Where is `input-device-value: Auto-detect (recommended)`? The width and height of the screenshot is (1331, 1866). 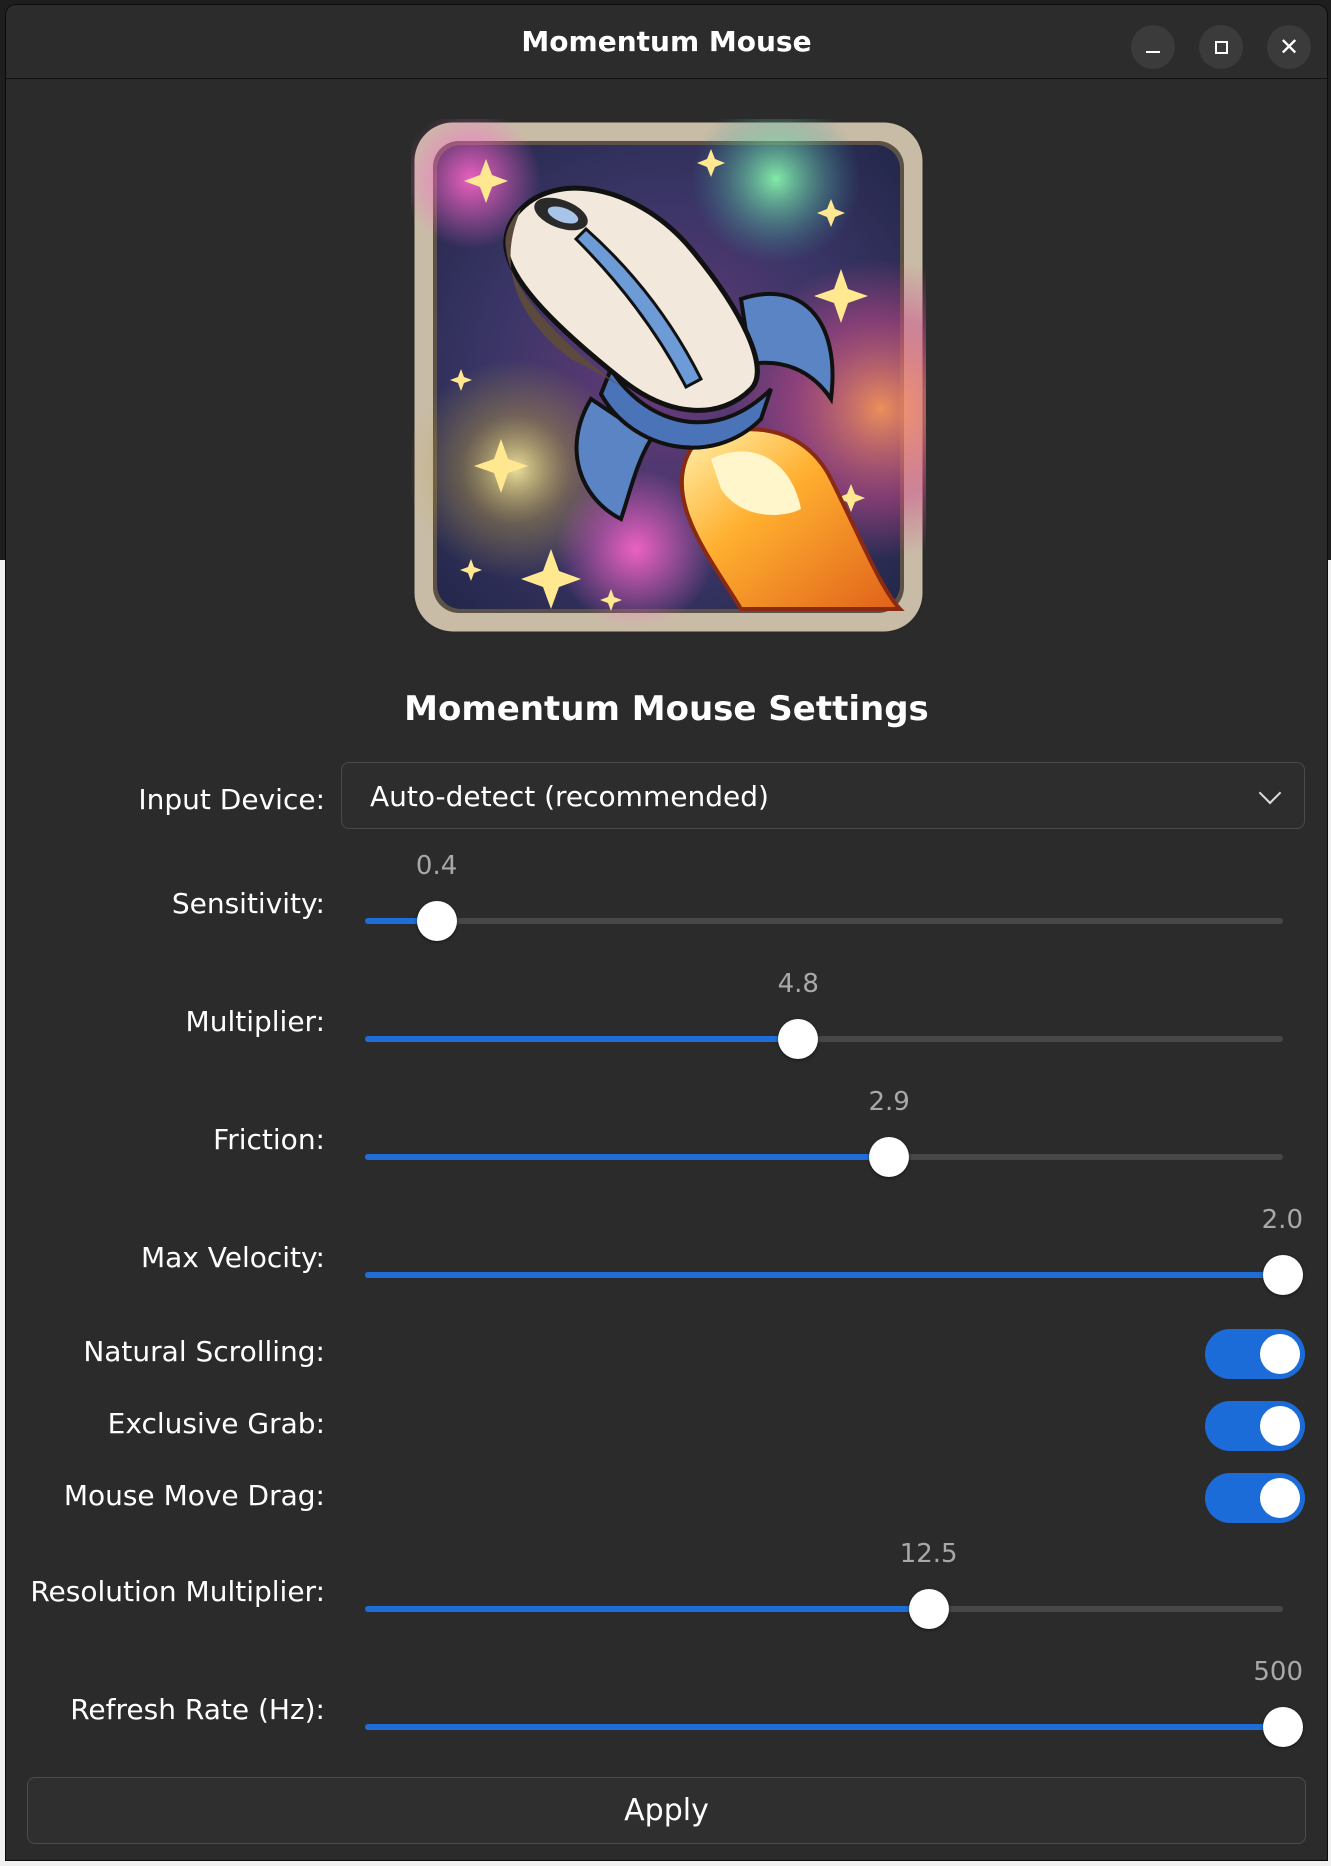
input-device-value: Auto-detect (recommended) is located at coordinates (569, 796).